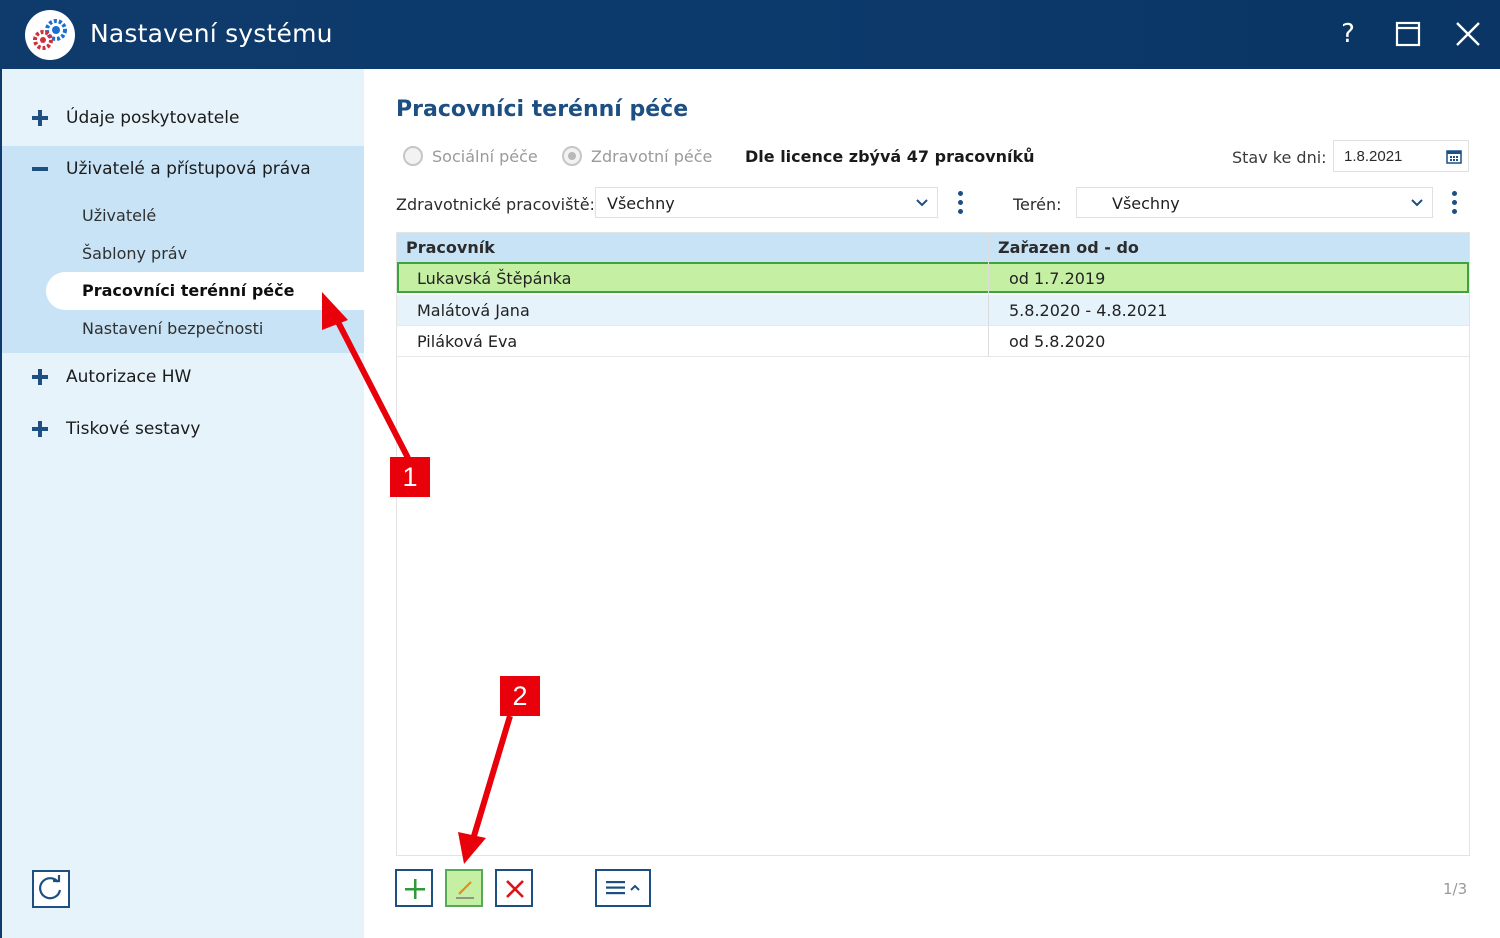  I want to click on annotation-callout-2: 2, so click(520, 696).